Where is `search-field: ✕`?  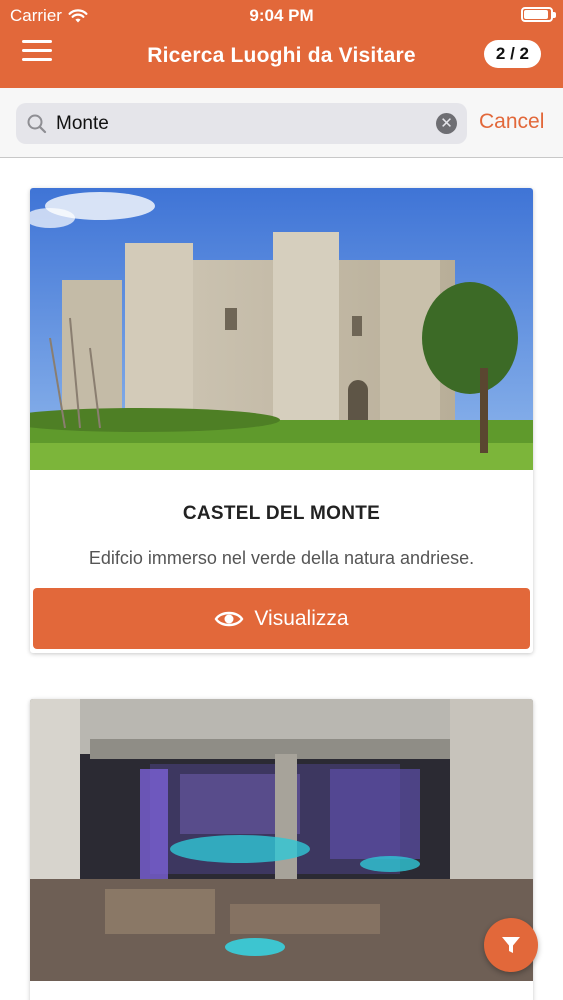 search-field: ✕ is located at coordinates (241, 123).